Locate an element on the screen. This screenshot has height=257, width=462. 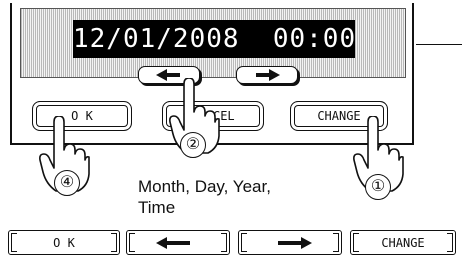
bottom-ok-label: O K is located at coordinates (64, 242).